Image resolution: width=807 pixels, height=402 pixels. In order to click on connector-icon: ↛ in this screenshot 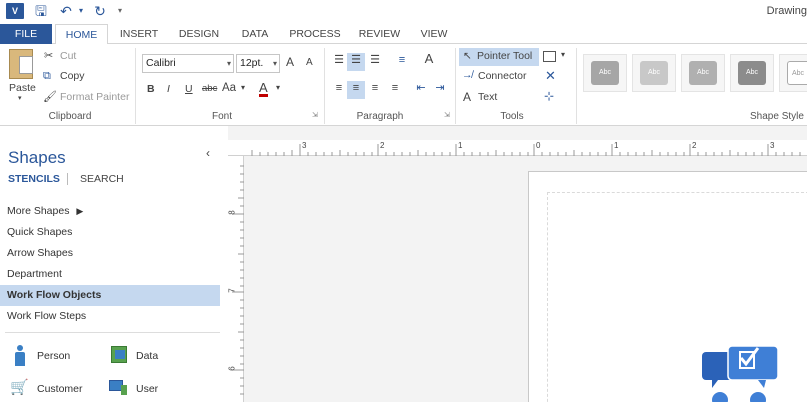, I will do `click(467, 75)`.